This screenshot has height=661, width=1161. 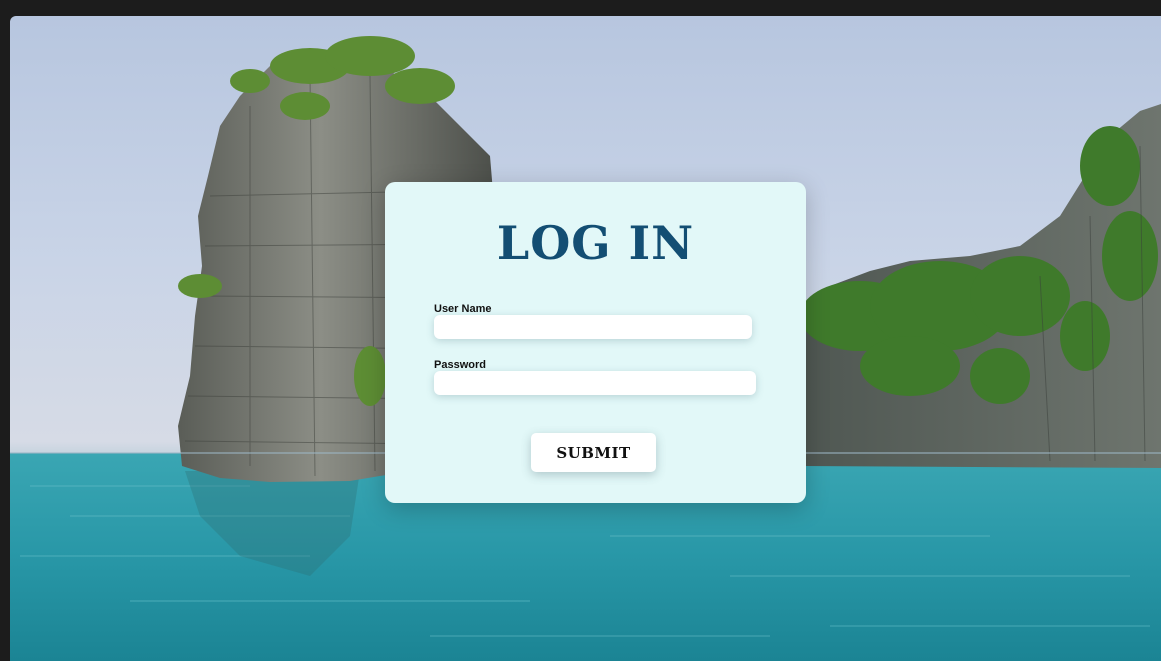 What do you see at coordinates (463, 309) in the screenshot?
I see `username-label: User Name` at bounding box center [463, 309].